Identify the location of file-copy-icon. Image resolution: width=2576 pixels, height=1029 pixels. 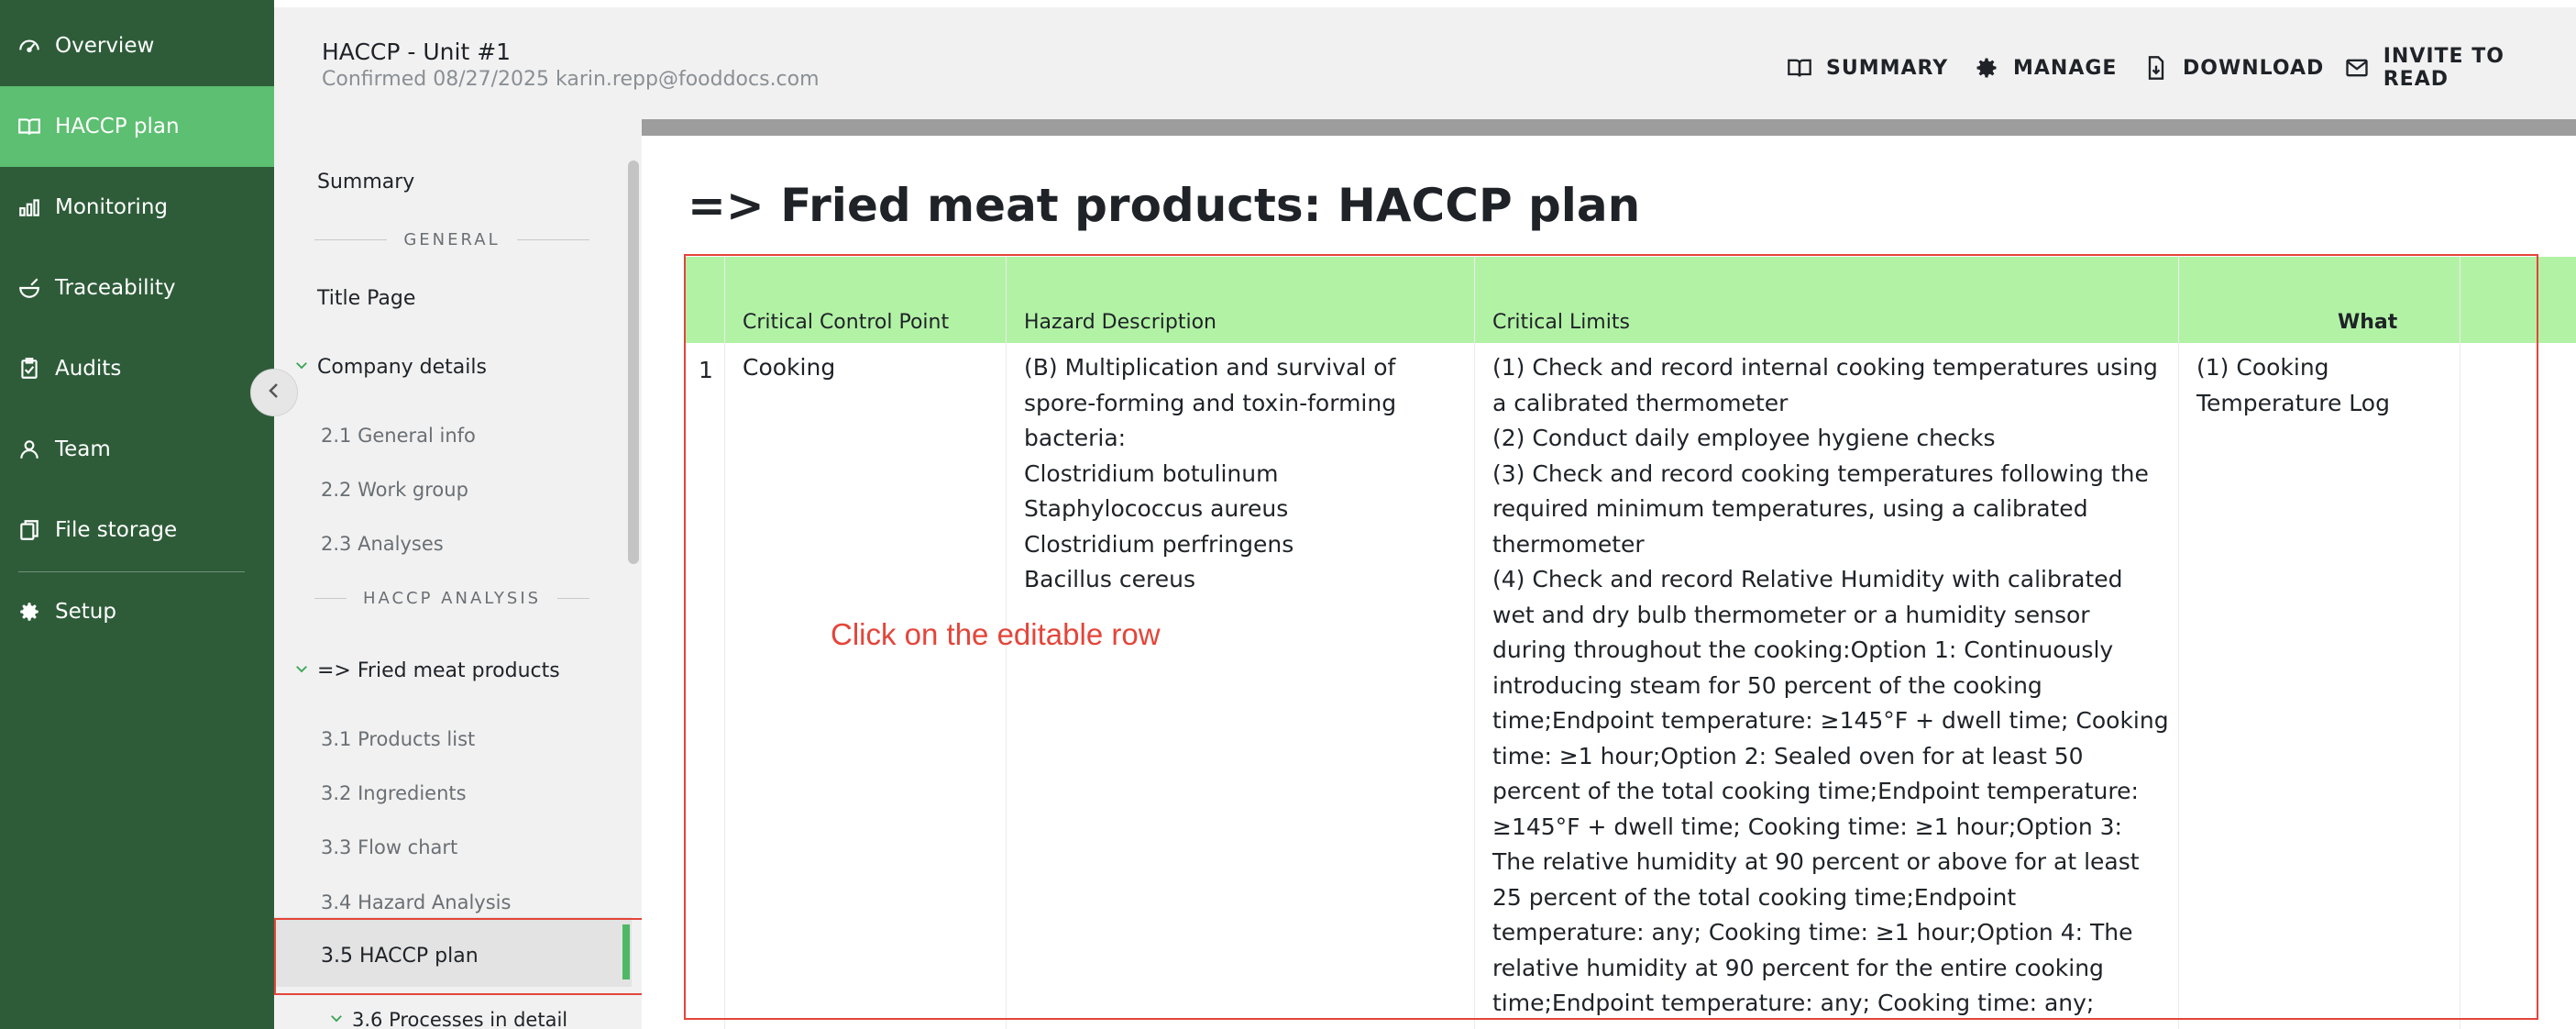
(29, 530).